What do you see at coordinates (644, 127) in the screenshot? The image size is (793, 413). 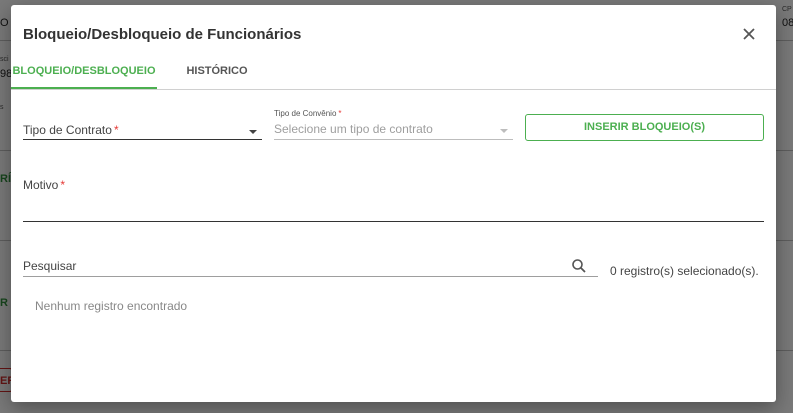 I see `insert-block-button: INSERIR BLOQUEIO(S)` at bounding box center [644, 127].